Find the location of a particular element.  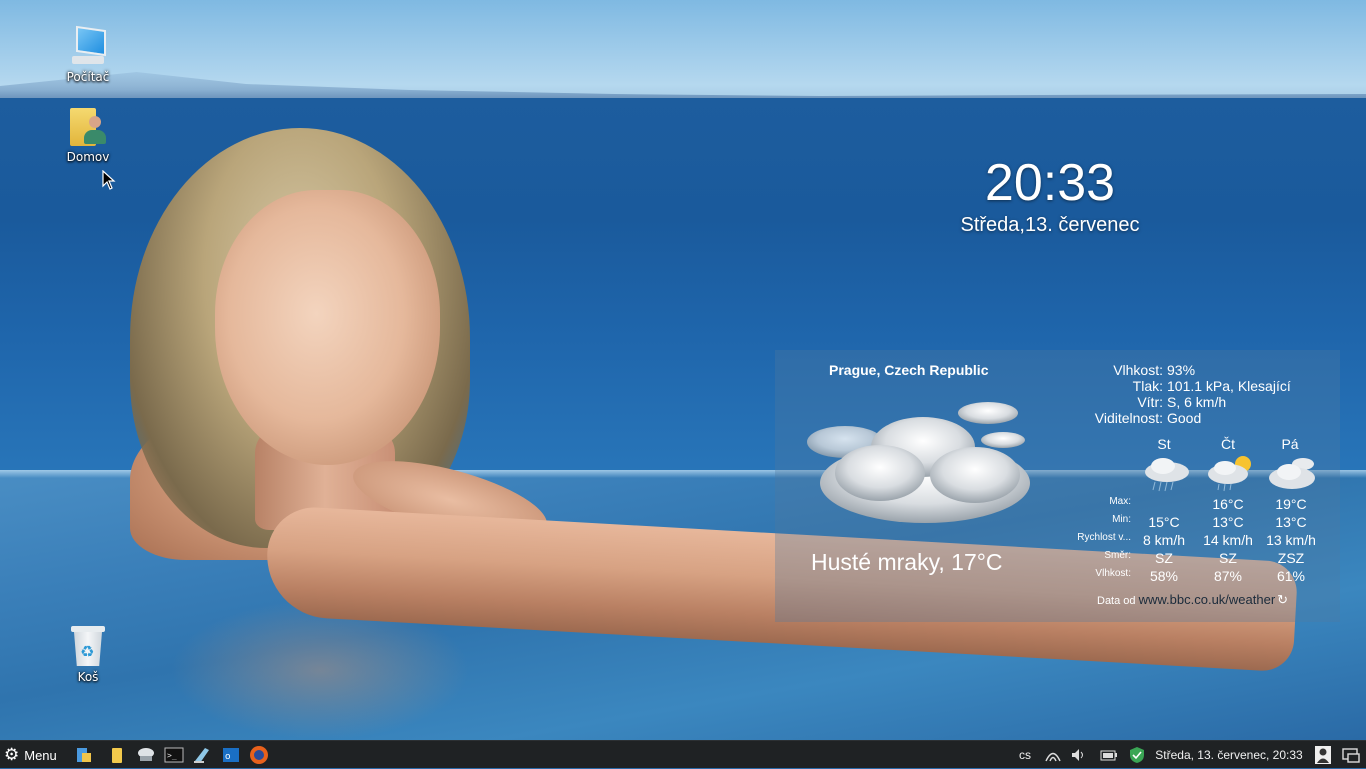

detail-row-wind: Vítr: S, 6 km/h is located at coordinates (1182, 402).